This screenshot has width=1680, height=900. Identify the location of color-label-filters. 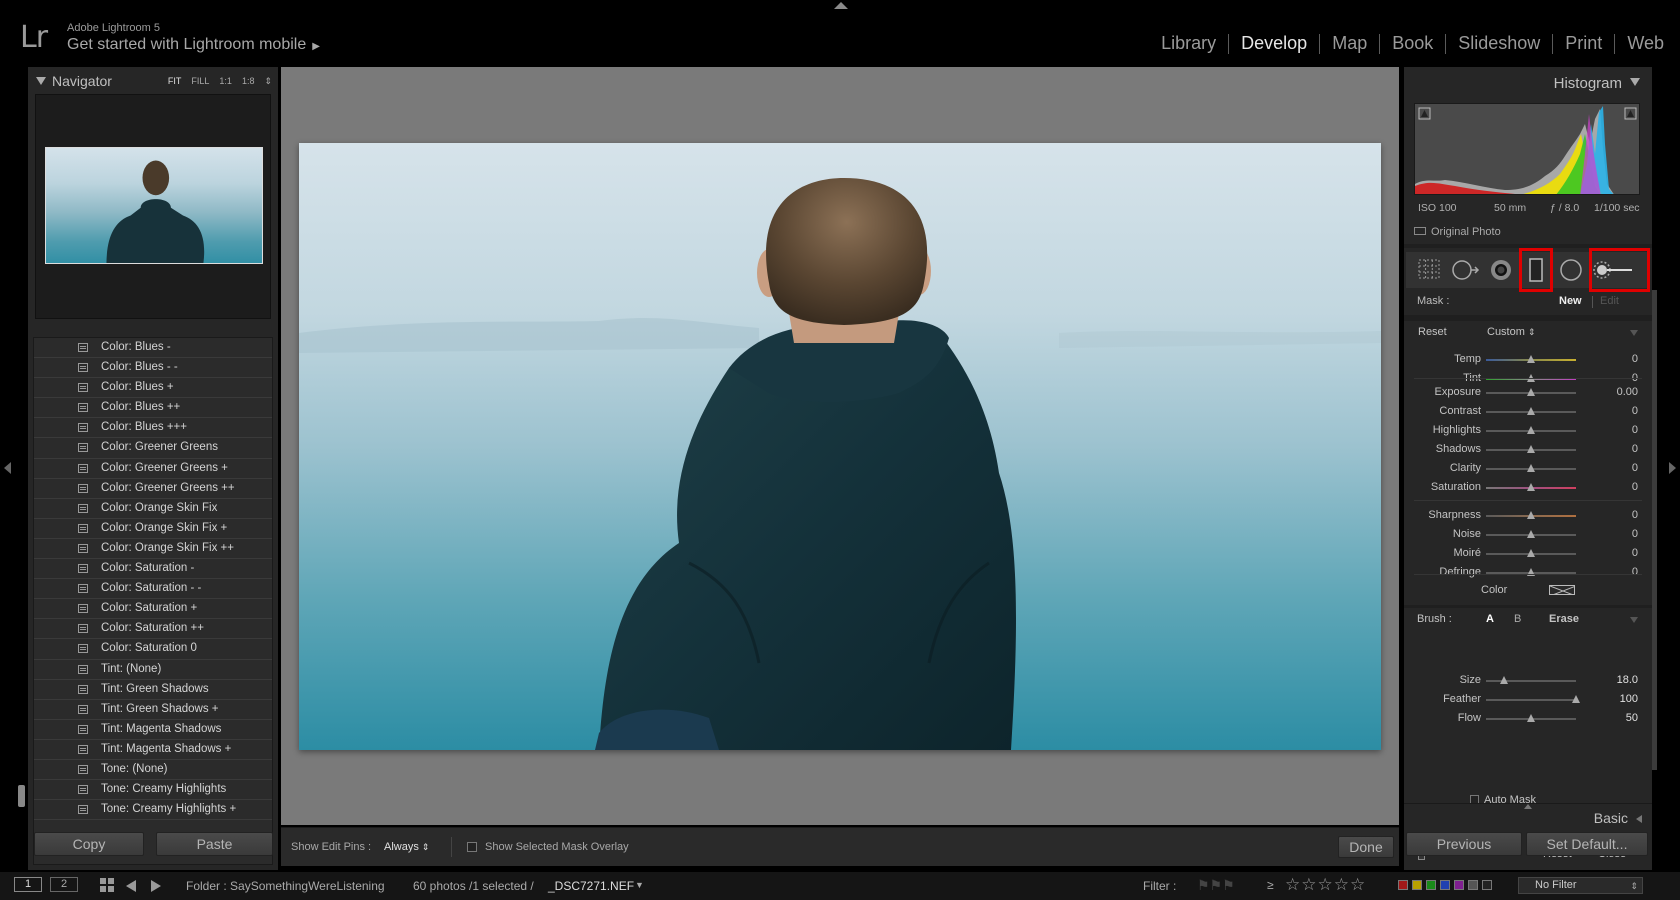
(1445, 885).